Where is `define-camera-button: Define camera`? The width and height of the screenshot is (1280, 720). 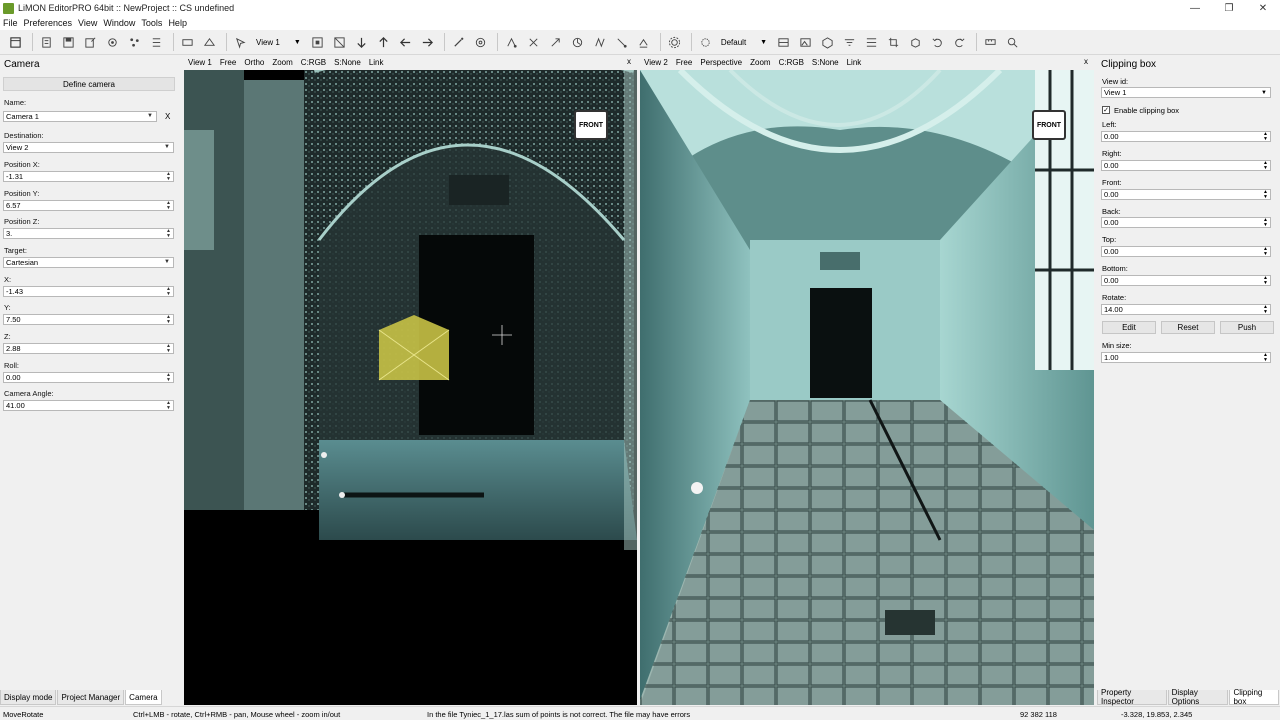
define-camera-button: Define camera is located at coordinates (89, 84).